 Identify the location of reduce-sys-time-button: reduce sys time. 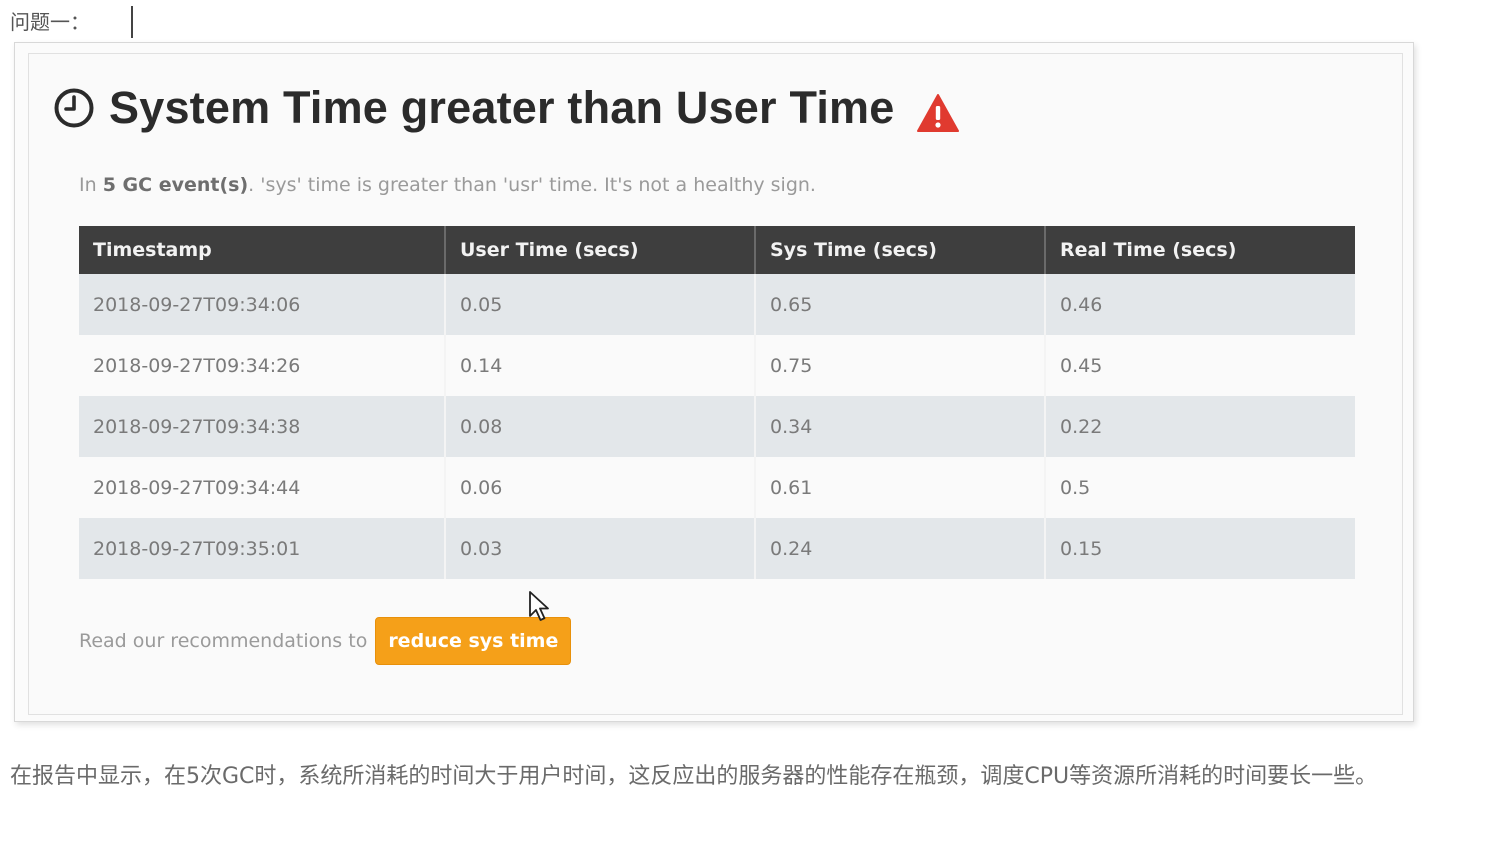
(473, 641).